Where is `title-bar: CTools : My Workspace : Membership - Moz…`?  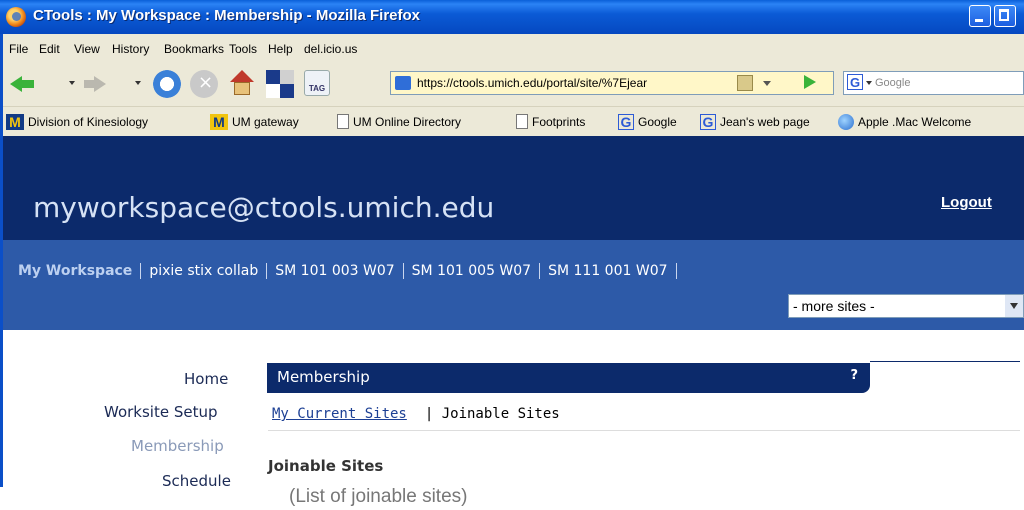 title-bar: CTools : My Workspace : Membership - Moz… is located at coordinates (512, 17).